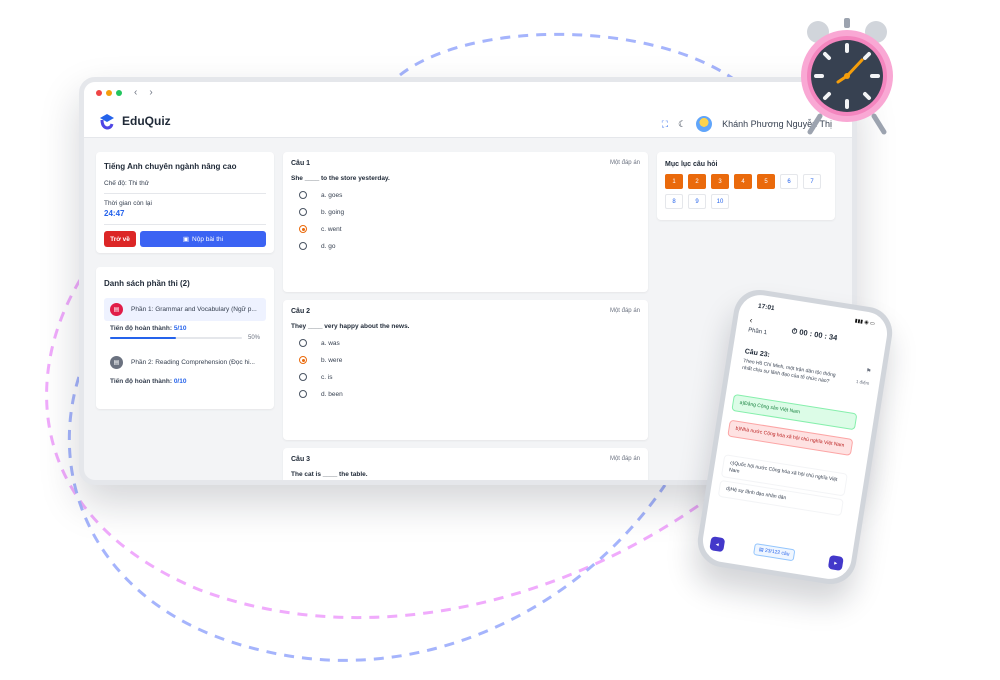 Image resolution: width=1000 pixels, height=680 pixels. What do you see at coordinates (835, 562) in the screenshot?
I see `phone-next-button: ▸` at bounding box center [835, 562].